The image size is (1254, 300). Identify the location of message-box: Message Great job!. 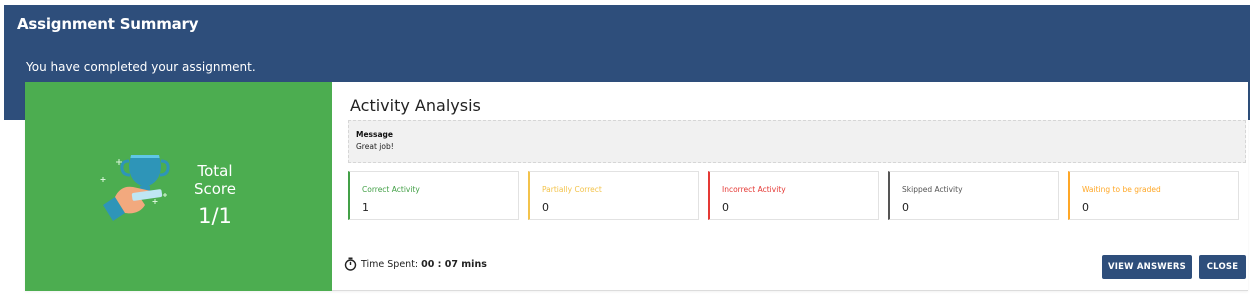
(797, 141).